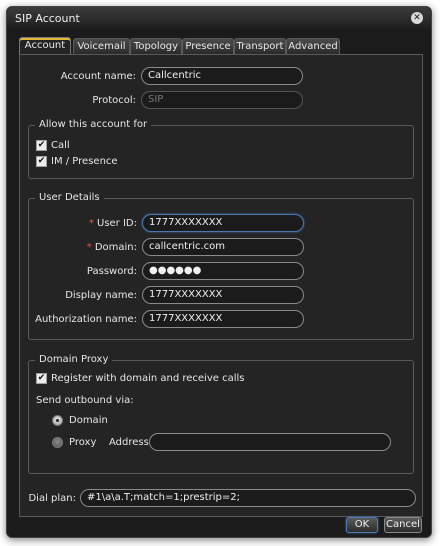 The height and width of the screenshot is (546, 440). I want to click on cancel-button: Cancel, so click(403, 525).